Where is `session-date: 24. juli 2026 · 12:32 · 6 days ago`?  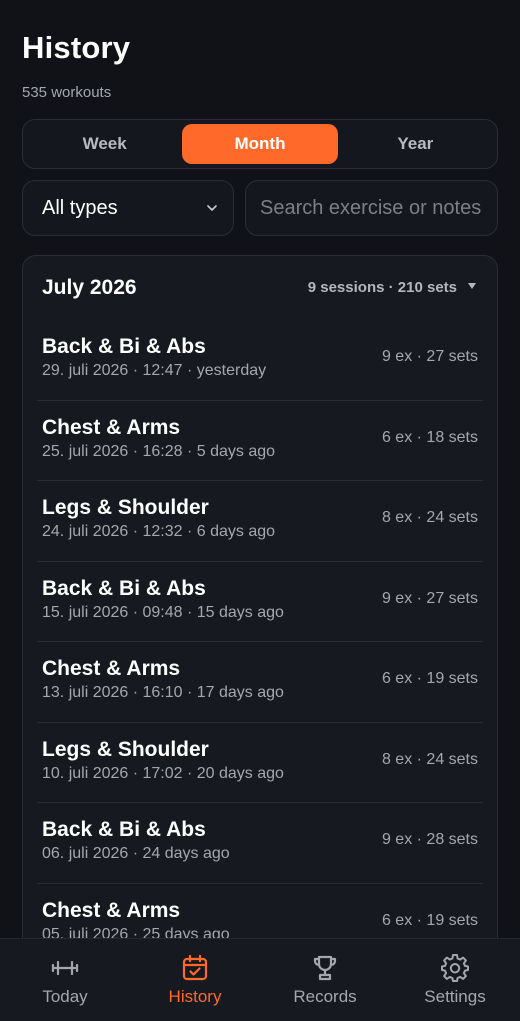 session-date: 24. juli 2026 · 12:32 · 6 days ago is located at coordinates (159, 531).